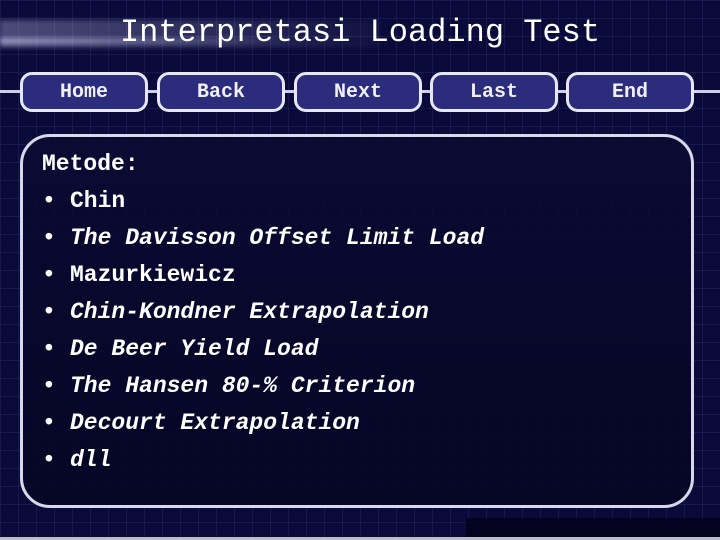  What do you see at coordinates (194, 349) in the screenshot?
I see `method-label: De Beer Yield Load` at bounding box center [194, 349].